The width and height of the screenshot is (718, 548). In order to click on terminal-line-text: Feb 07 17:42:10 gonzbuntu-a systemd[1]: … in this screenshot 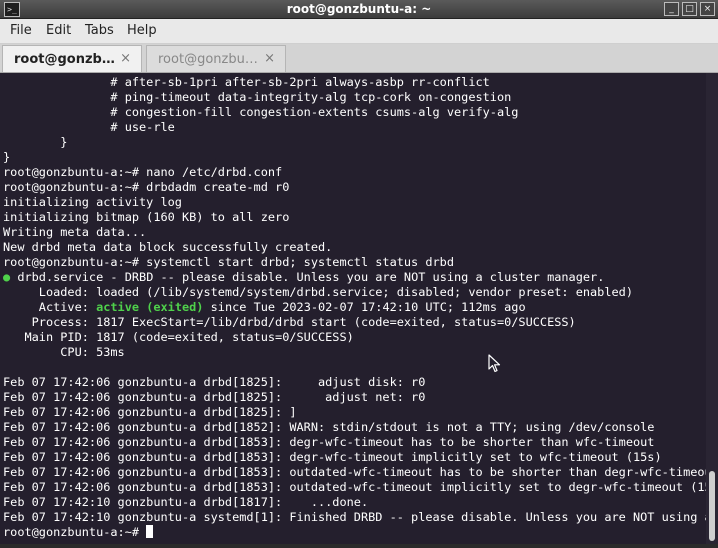, I will do `click(354, 517)`.